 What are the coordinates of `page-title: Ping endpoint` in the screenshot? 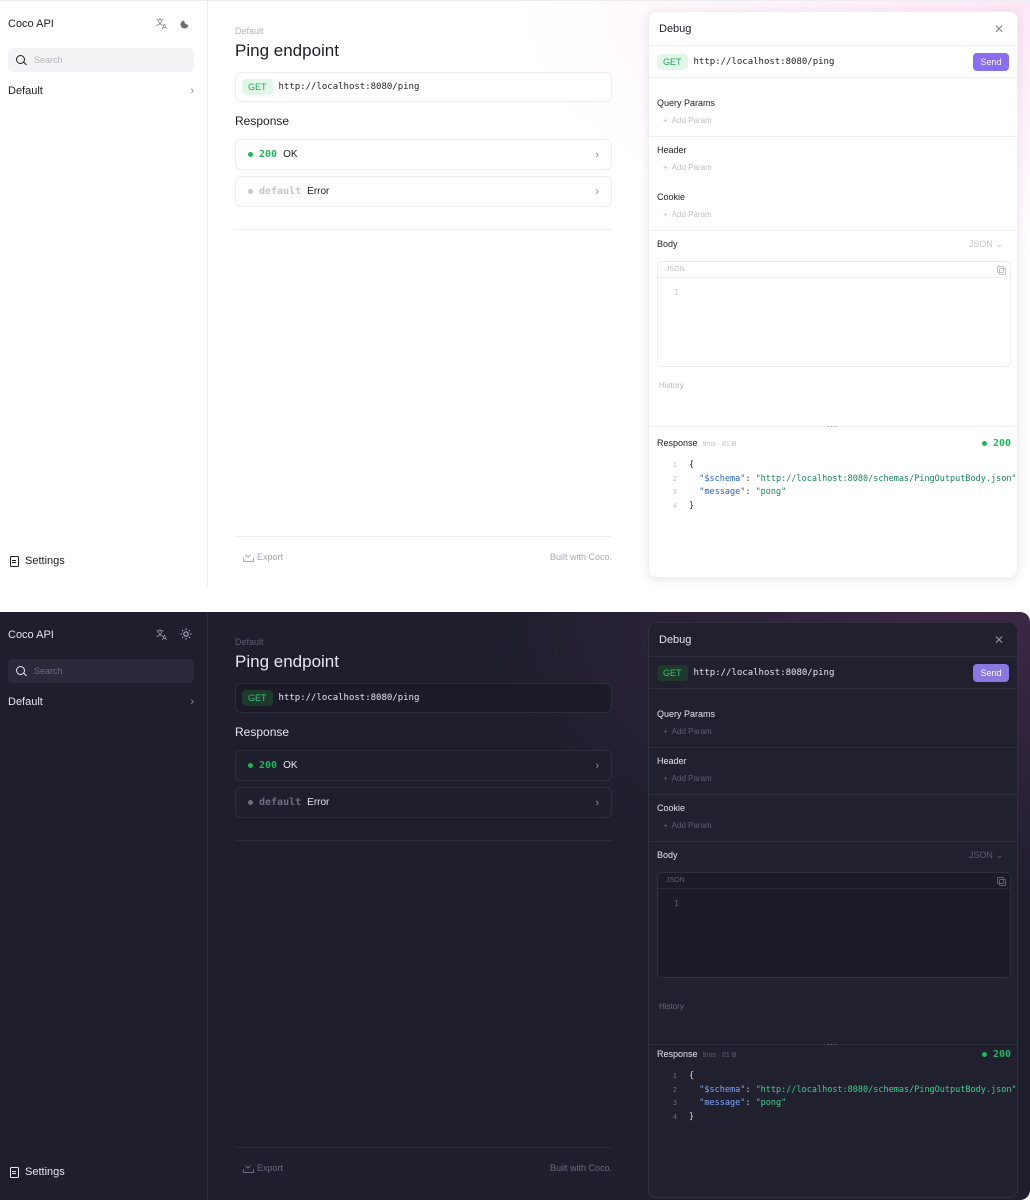 It's located at (287, 50).